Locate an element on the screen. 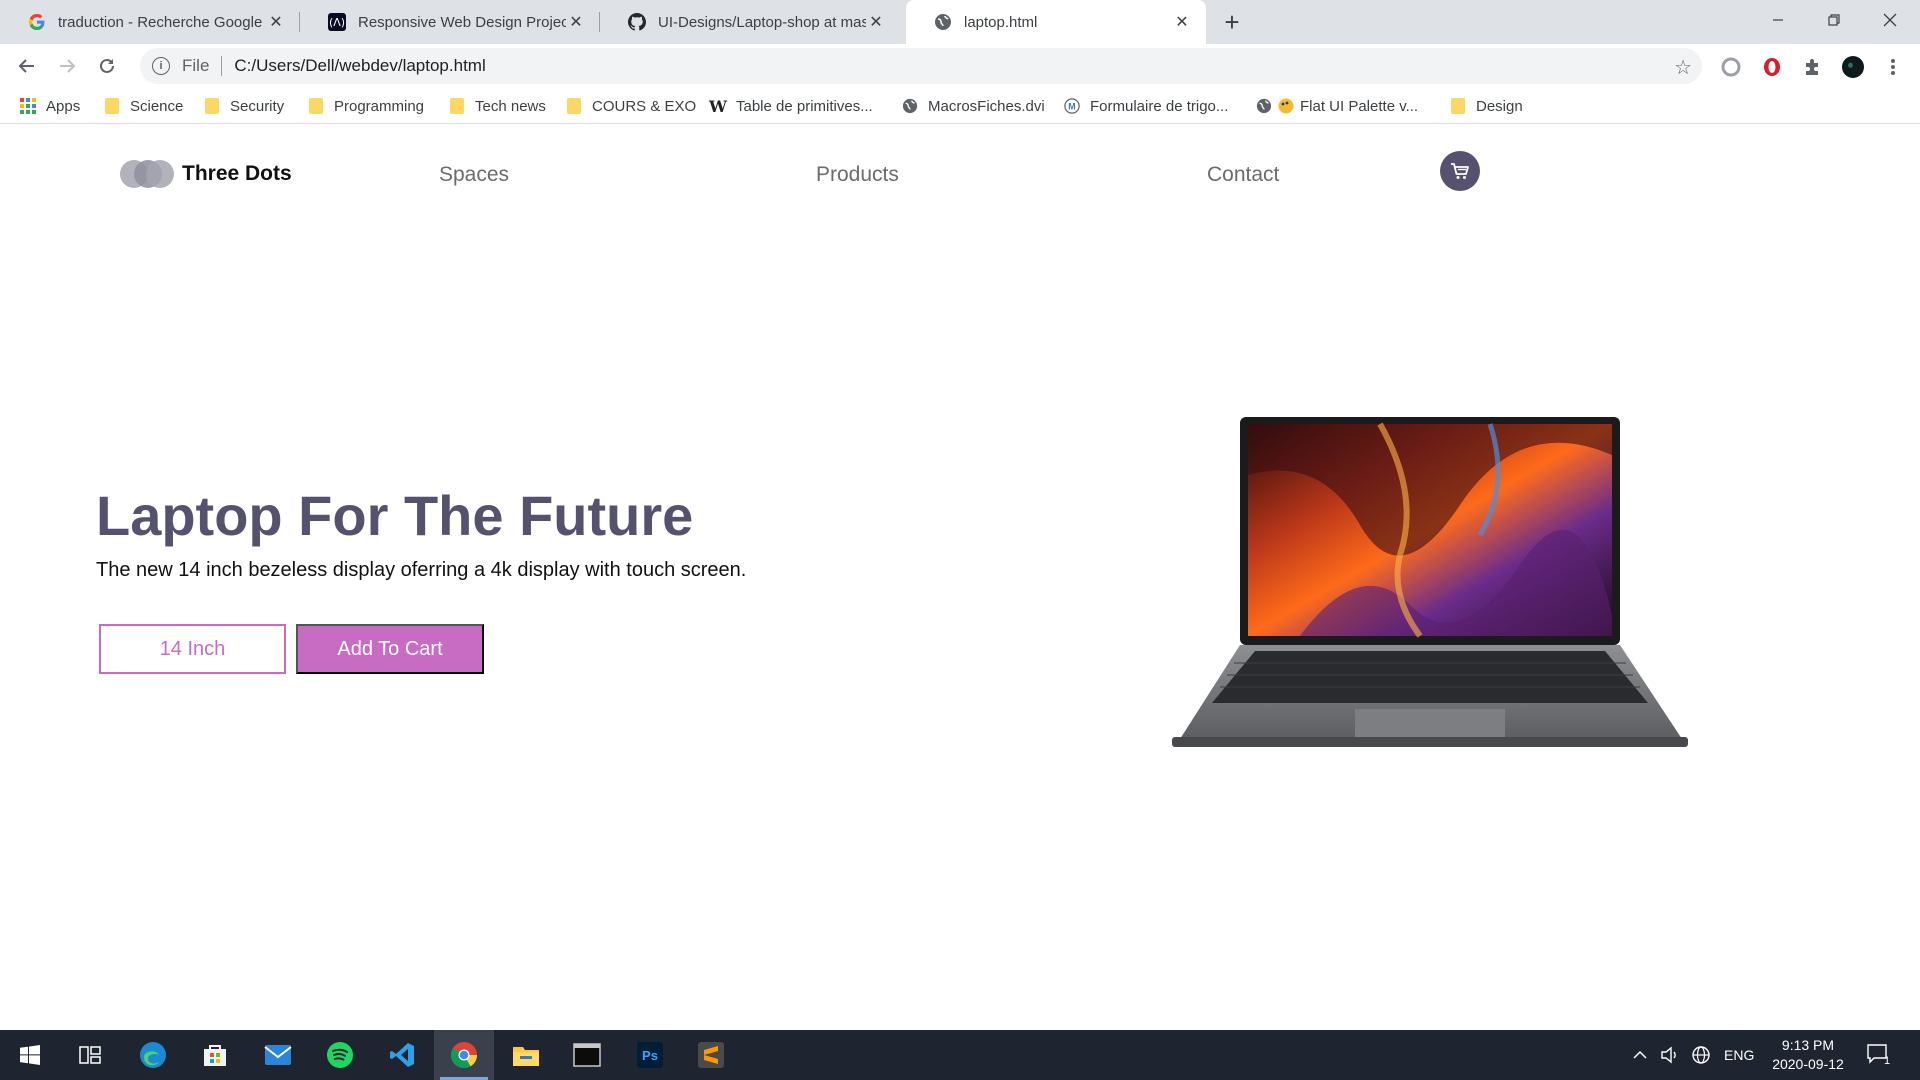 The image size is (1920, 1080). profile-avatar is located at coordinates (1853, 67).